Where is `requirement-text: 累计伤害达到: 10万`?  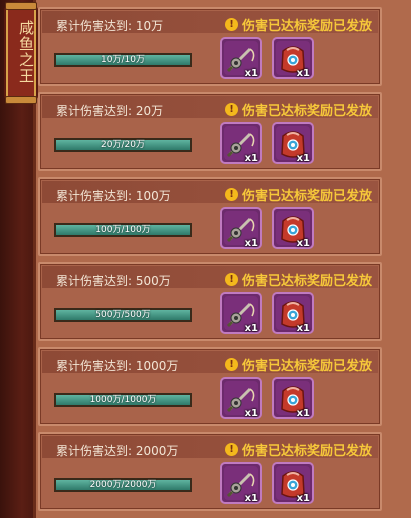 requirement-text: 累计伤害达到: 10万 is located at coordinates (110, 26).